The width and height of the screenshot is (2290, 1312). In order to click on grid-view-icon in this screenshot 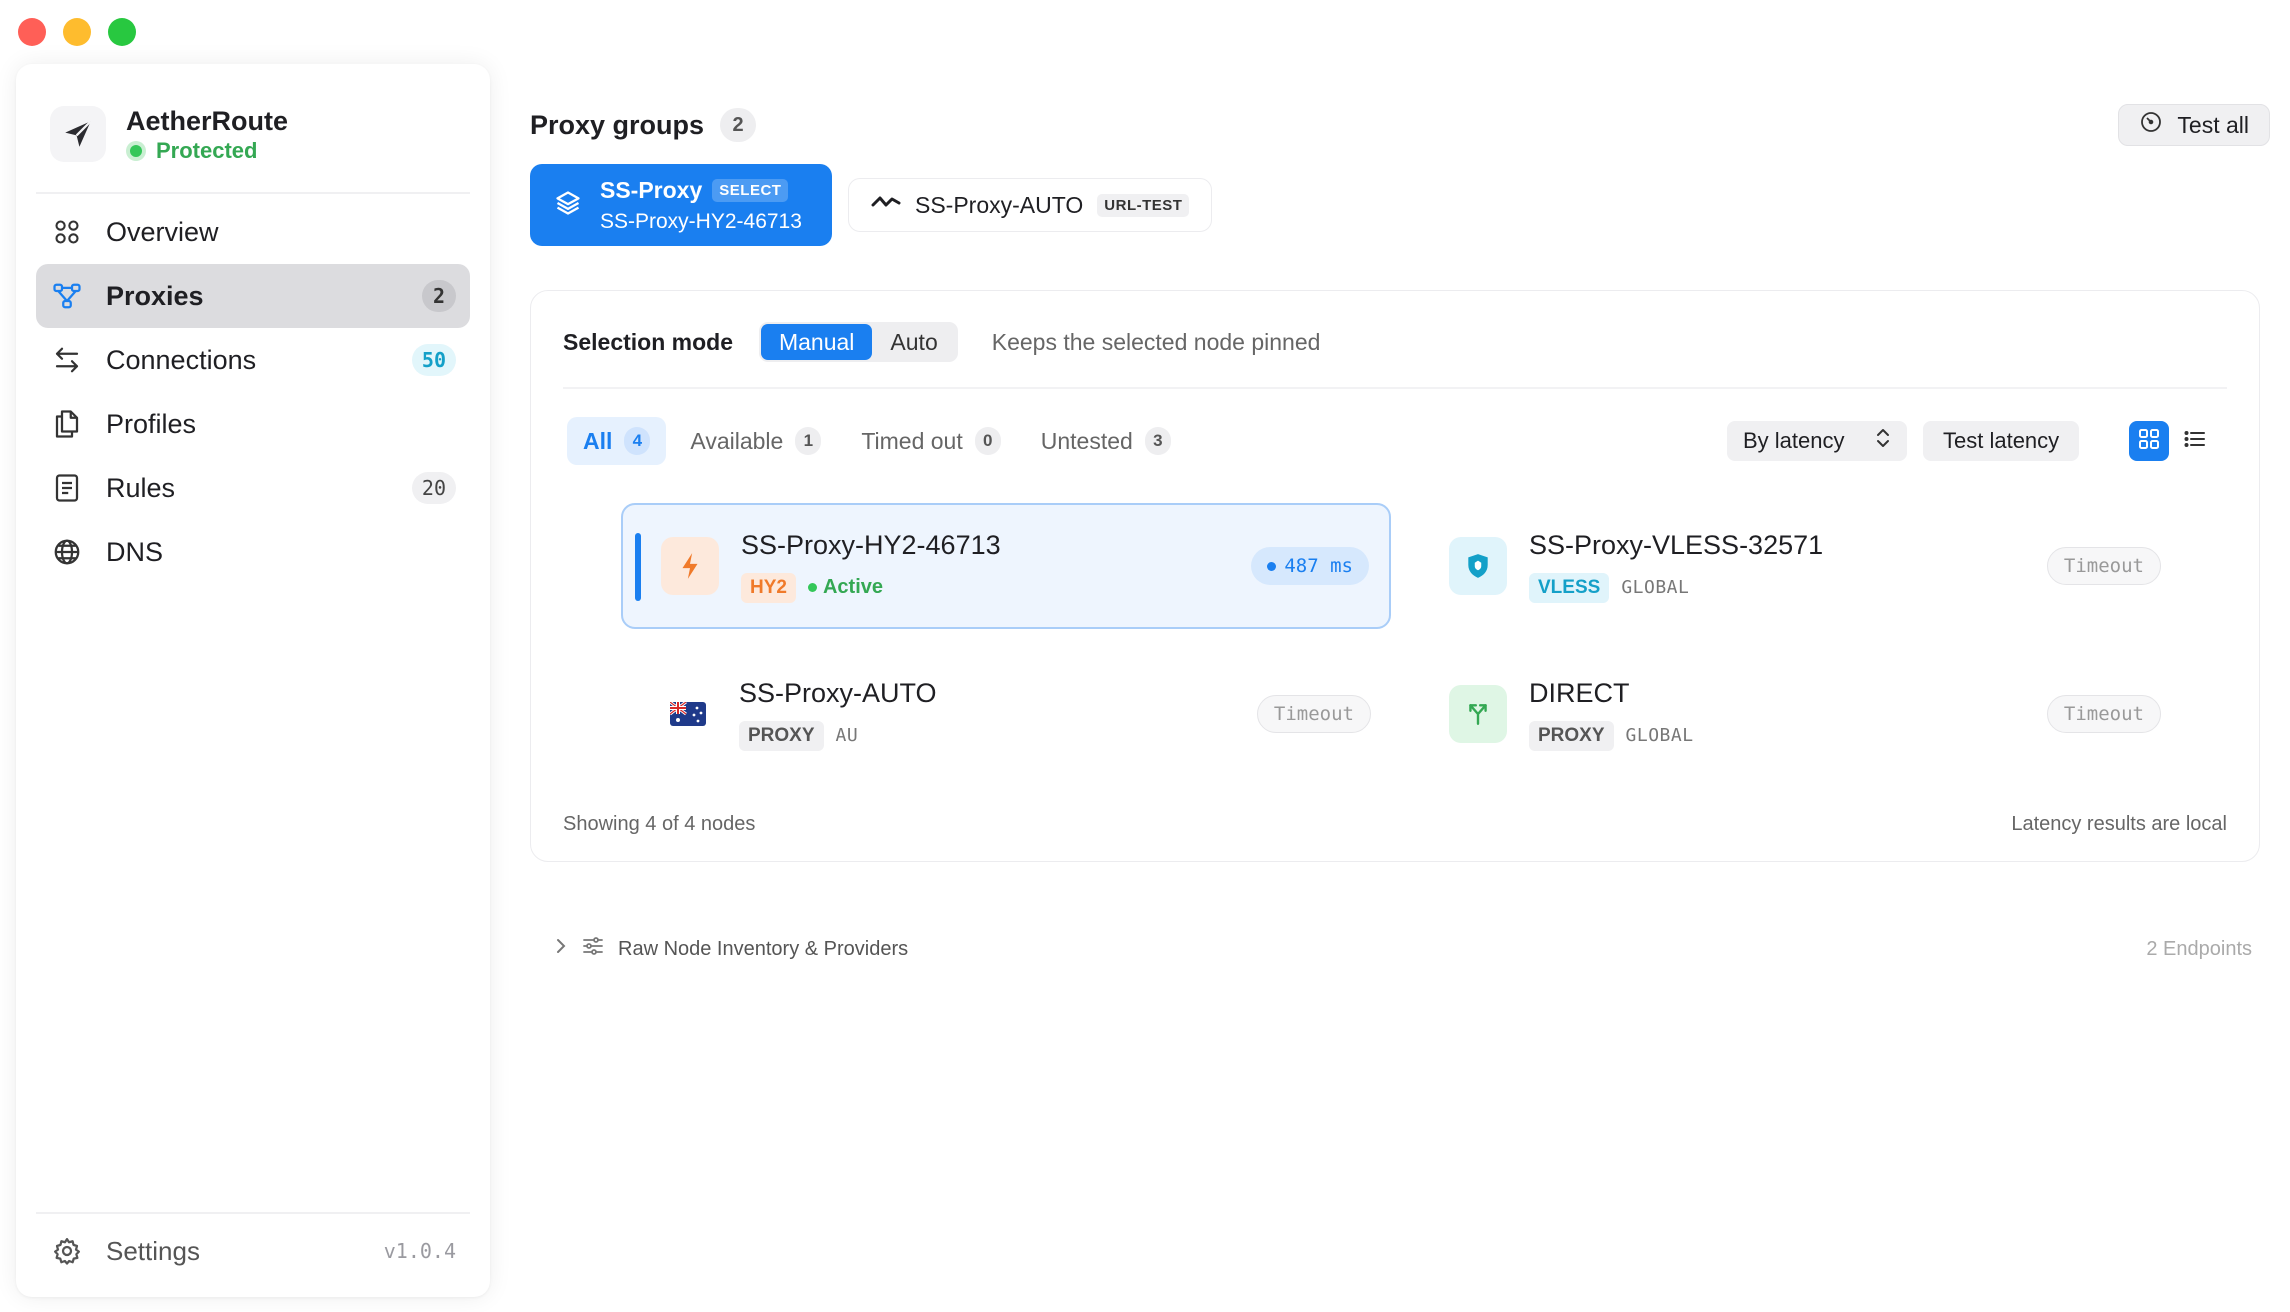, I will do `click(2149, 441)`.